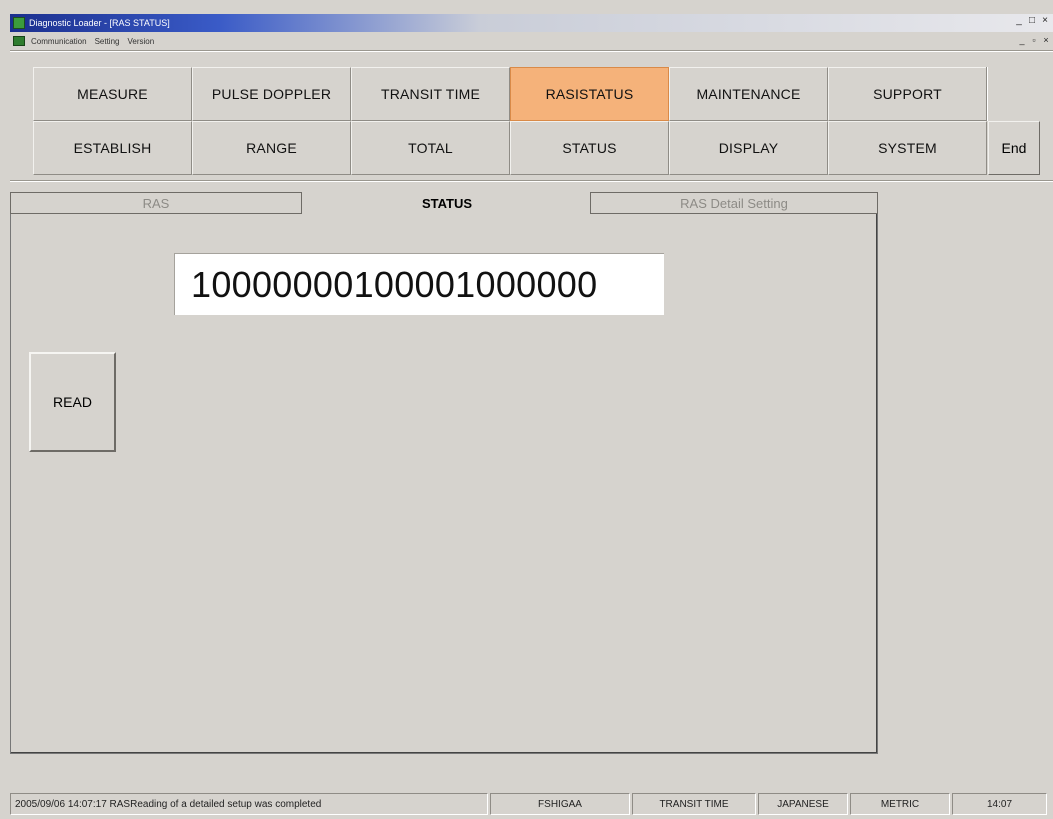 This screenshot has height=819, width=1053. I want to click on status-unit: METRIC, so click(900, 804).